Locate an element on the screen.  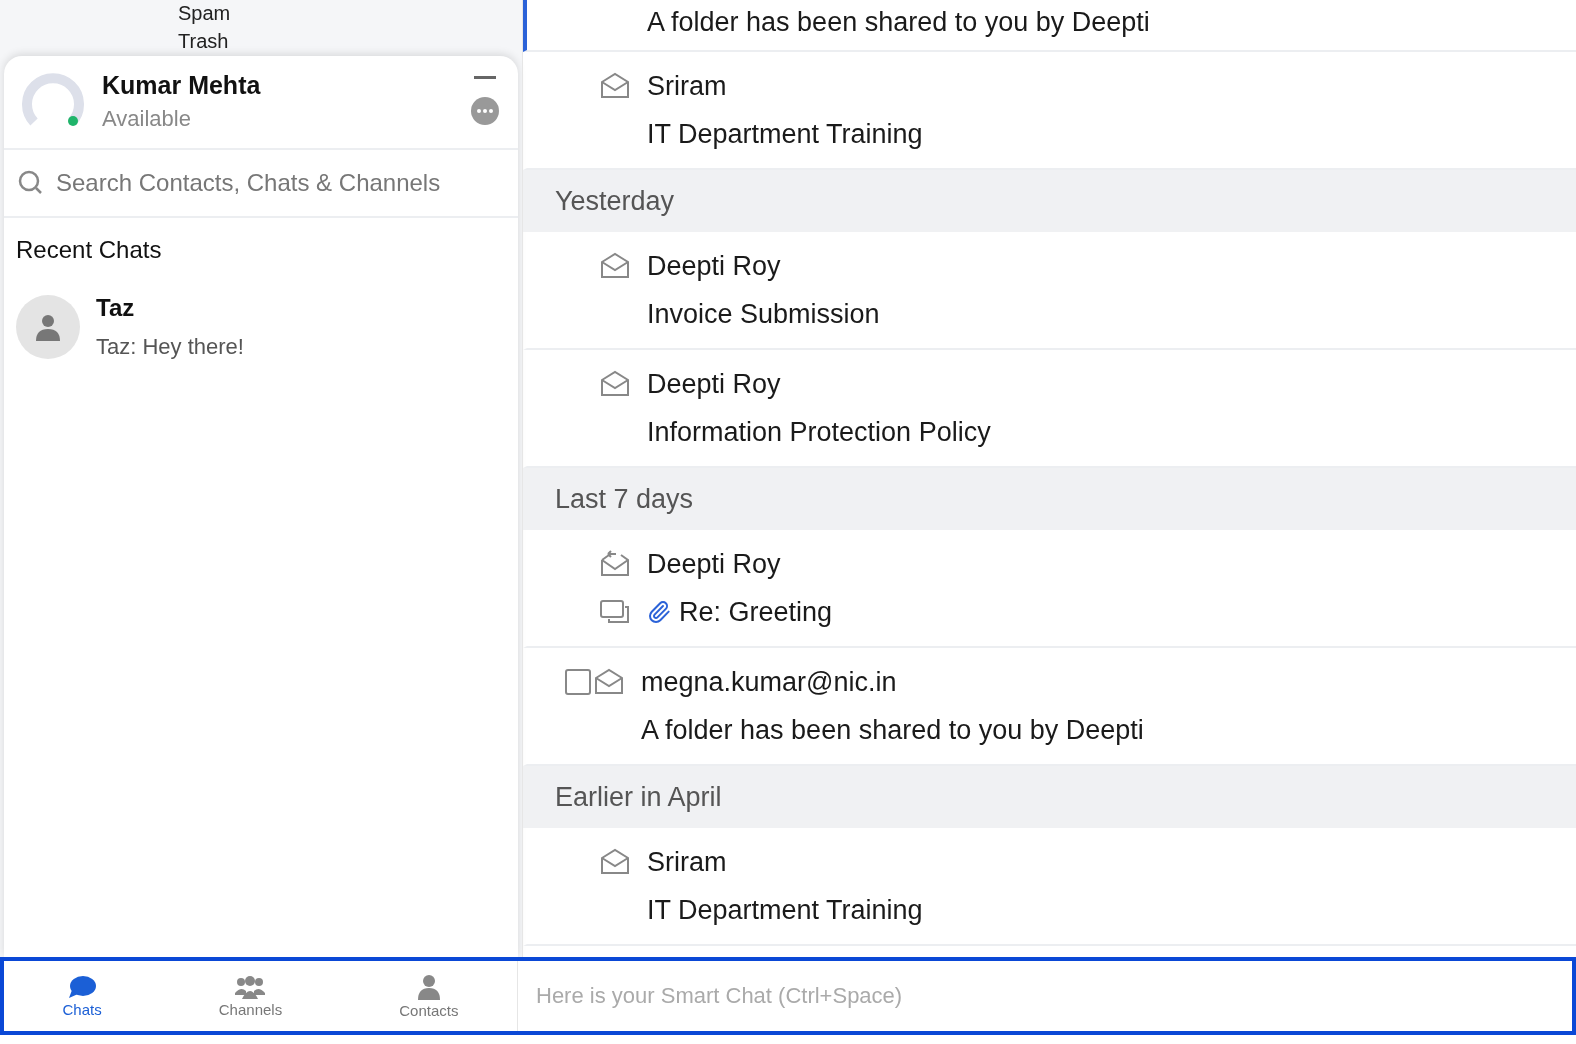
chat-preview: Taz: Hey there! is located at coordinates (170, 347).